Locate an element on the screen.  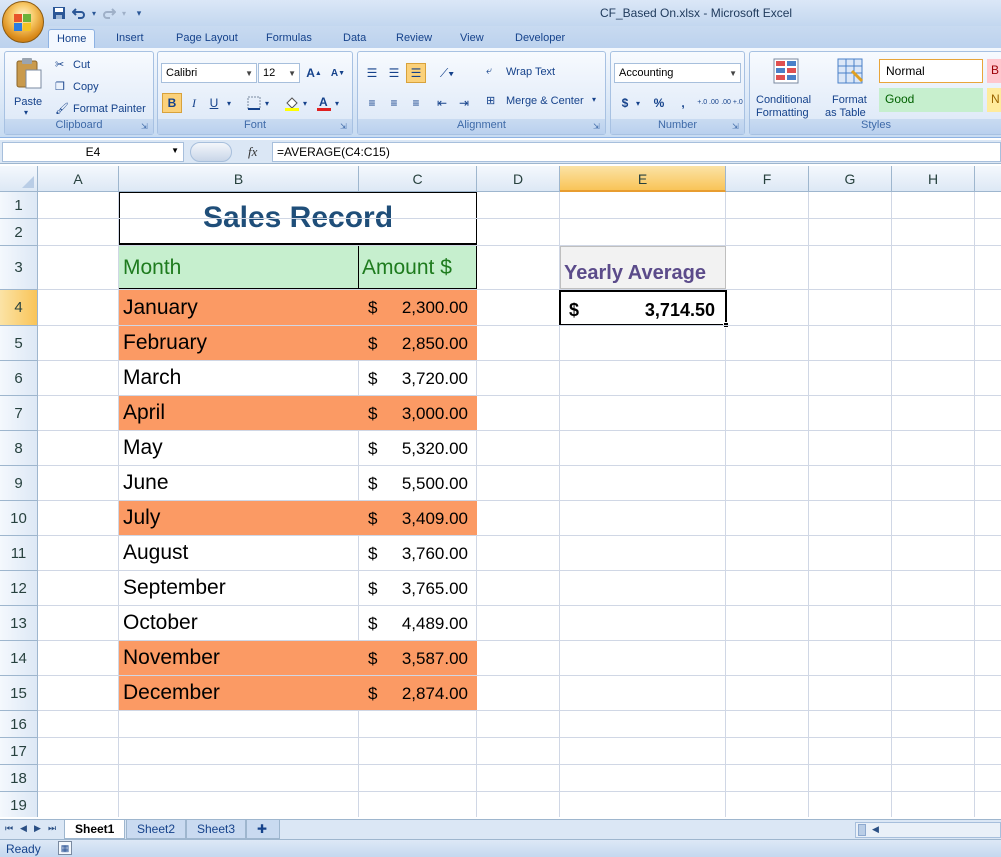
amount-cell: $3,765.00 is located at coordinates (418, 588).